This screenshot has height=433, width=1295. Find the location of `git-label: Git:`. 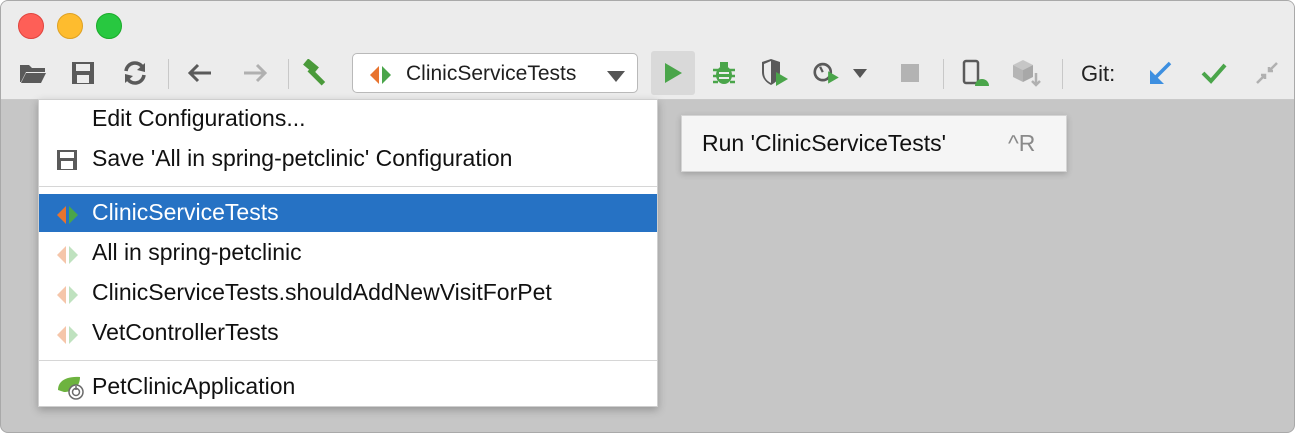

git-label: Git: is located at coordinates (1098, 73).